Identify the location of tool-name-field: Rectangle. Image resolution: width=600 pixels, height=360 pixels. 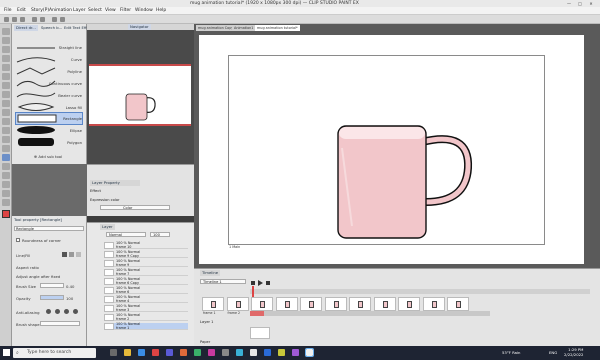
(49, 228).